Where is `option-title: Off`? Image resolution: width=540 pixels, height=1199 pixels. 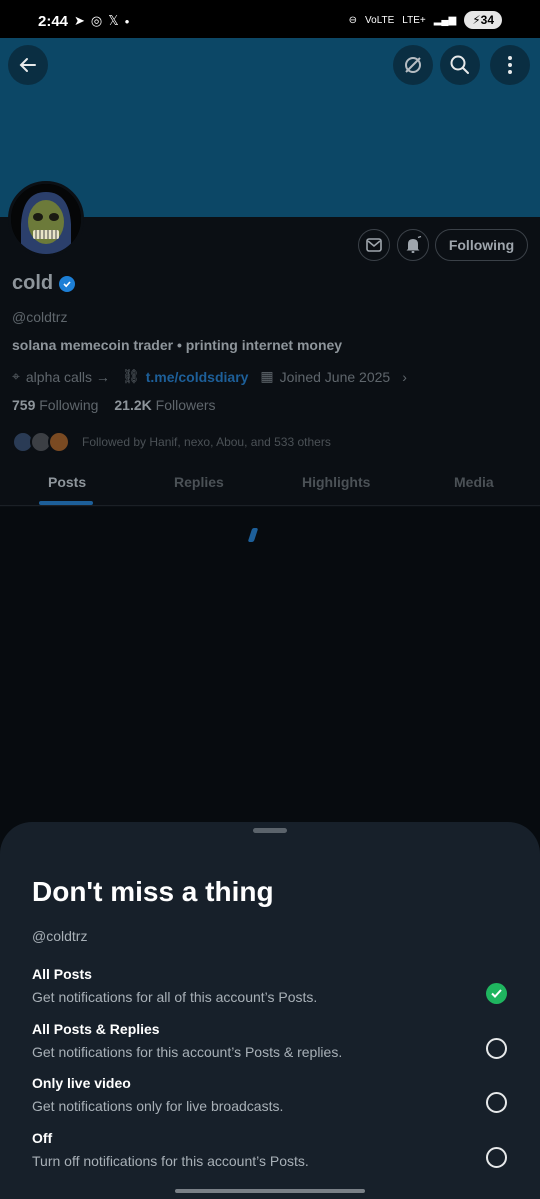
option-title: Off is located at coordinates (42, 1138).